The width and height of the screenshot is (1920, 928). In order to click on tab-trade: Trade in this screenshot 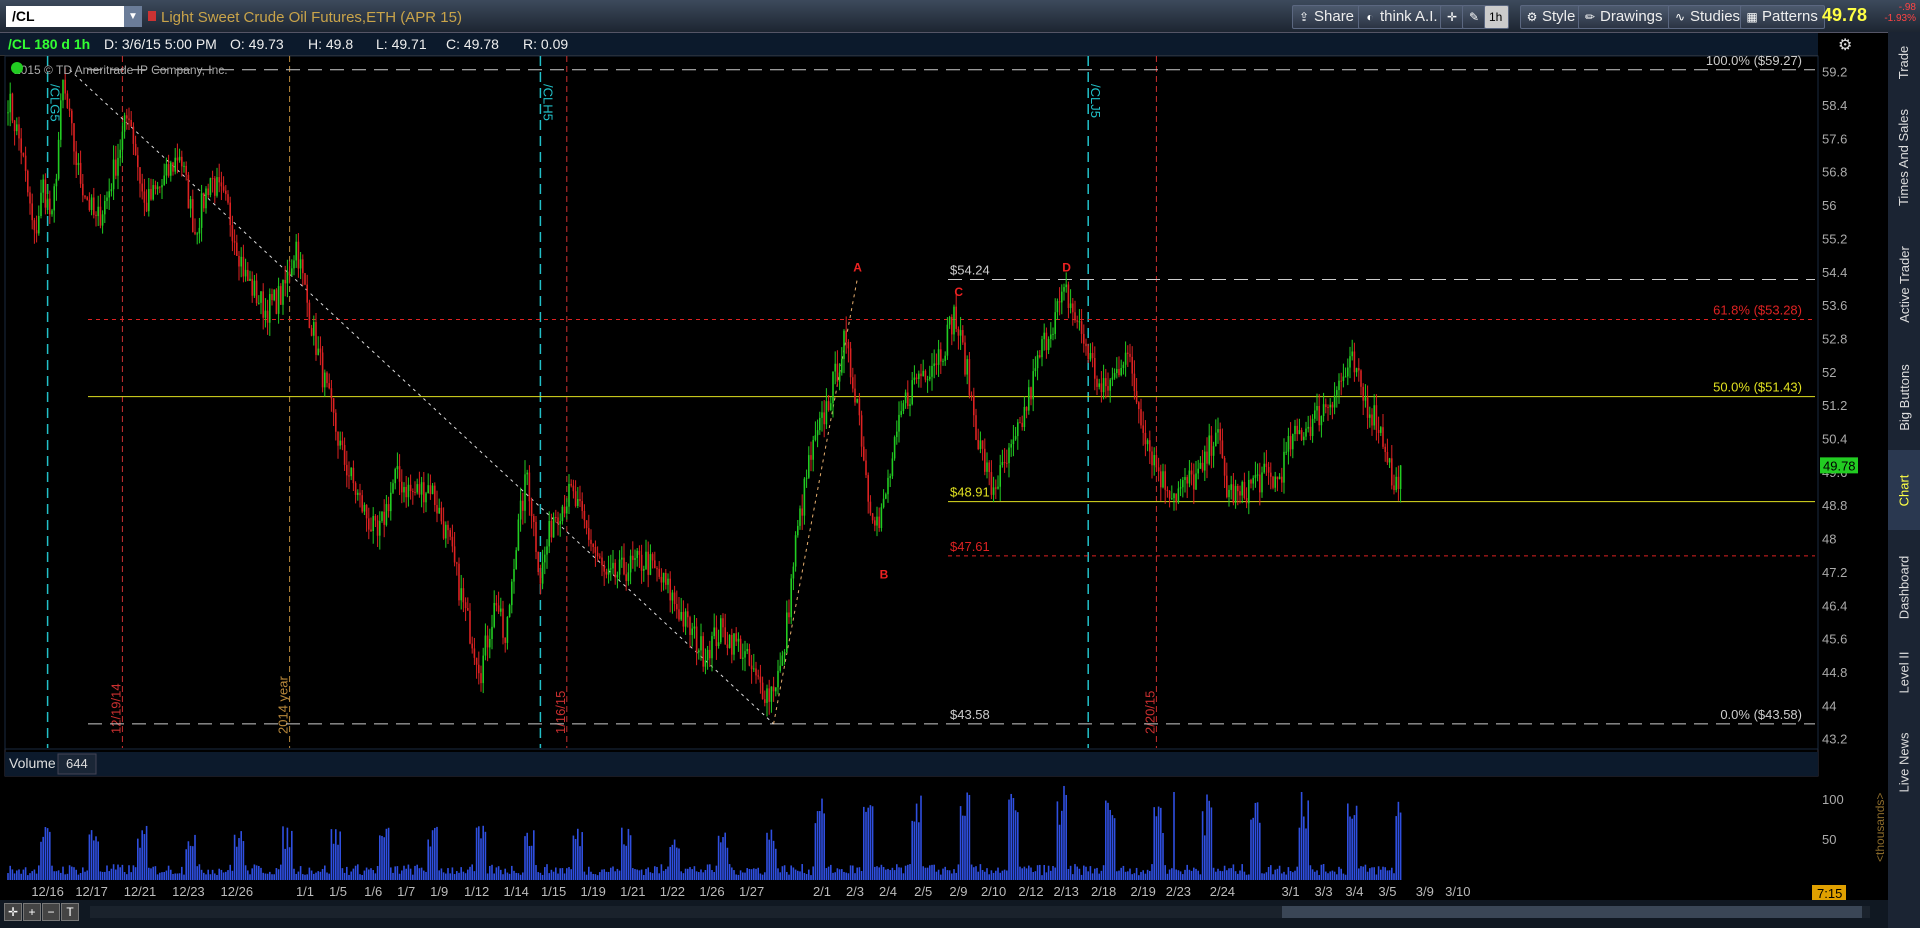, I will do `click(1904, 62)`.